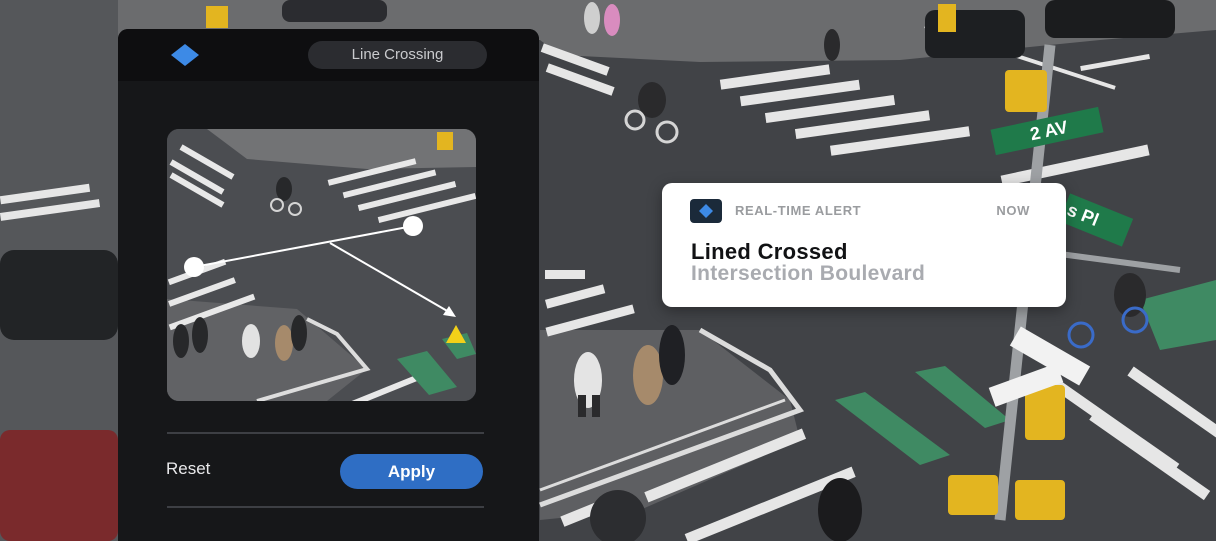 This screenshot has height=541, width=1216. I want to click on alert-type-label: REAL-TIME ALERT, so click(798, 210).